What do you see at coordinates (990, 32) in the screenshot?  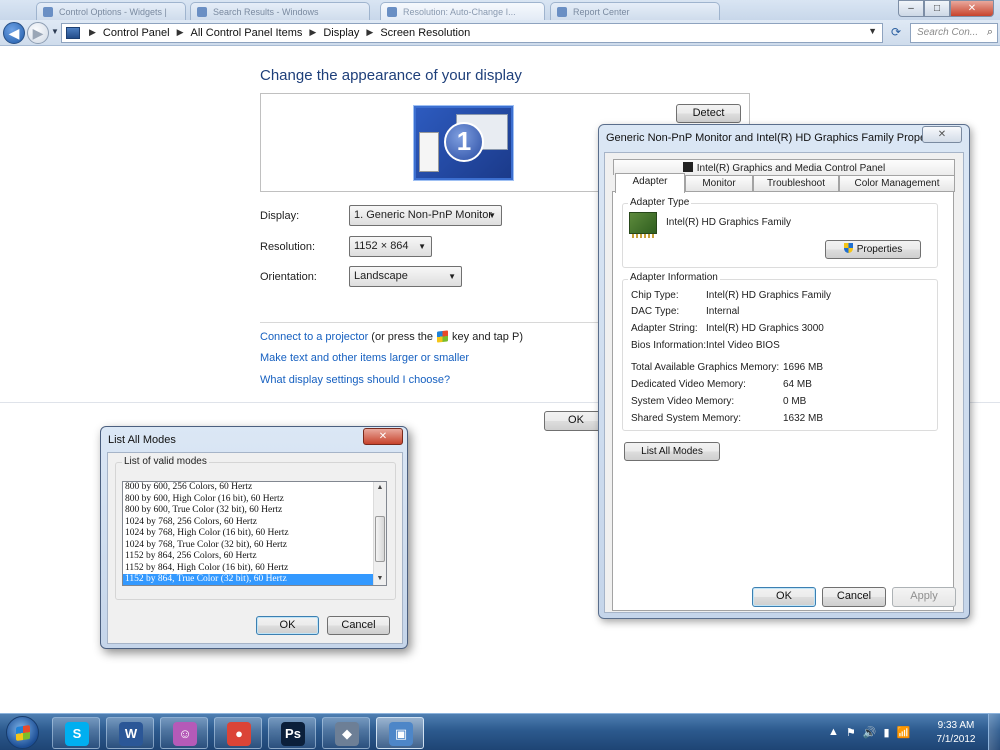 I see `search-icon: ⌕` at bounding box center [990, 32].